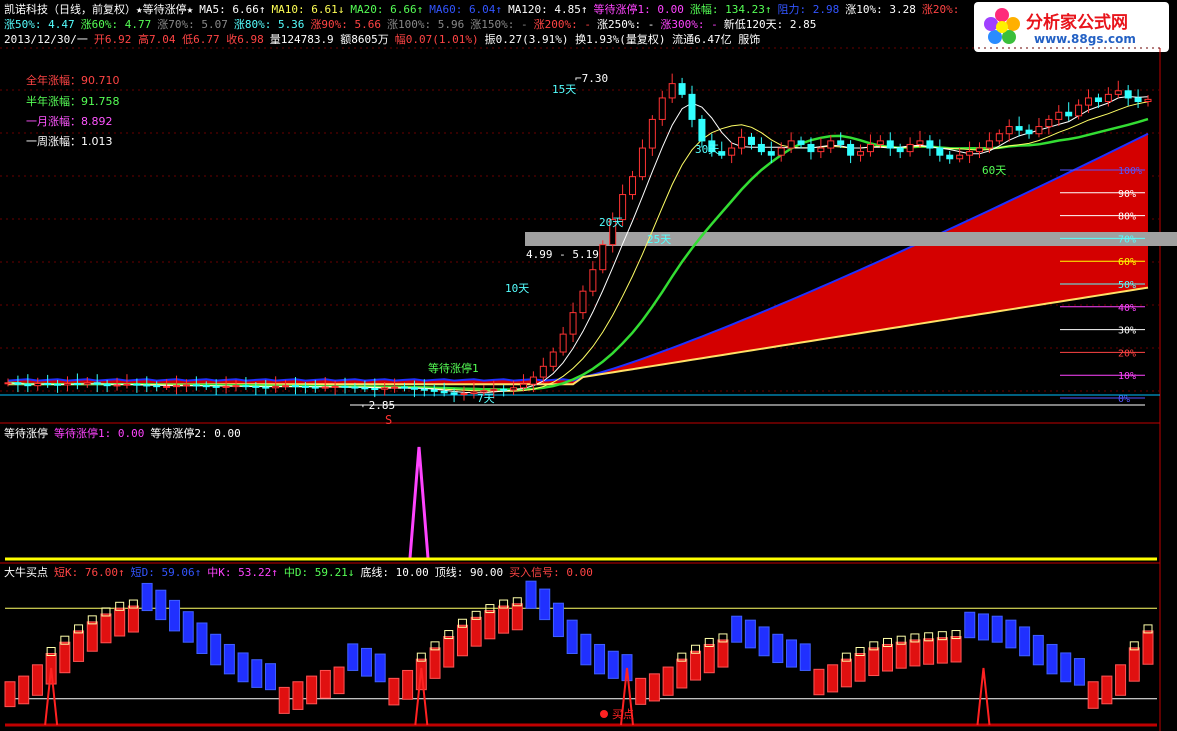 The height and width of the screenshot is (731, 1177). What do you see at coordinates (562, 254) in the screenshot?
I see `range-label: 4.99 - 5.19` at bounding box center [562, 254].